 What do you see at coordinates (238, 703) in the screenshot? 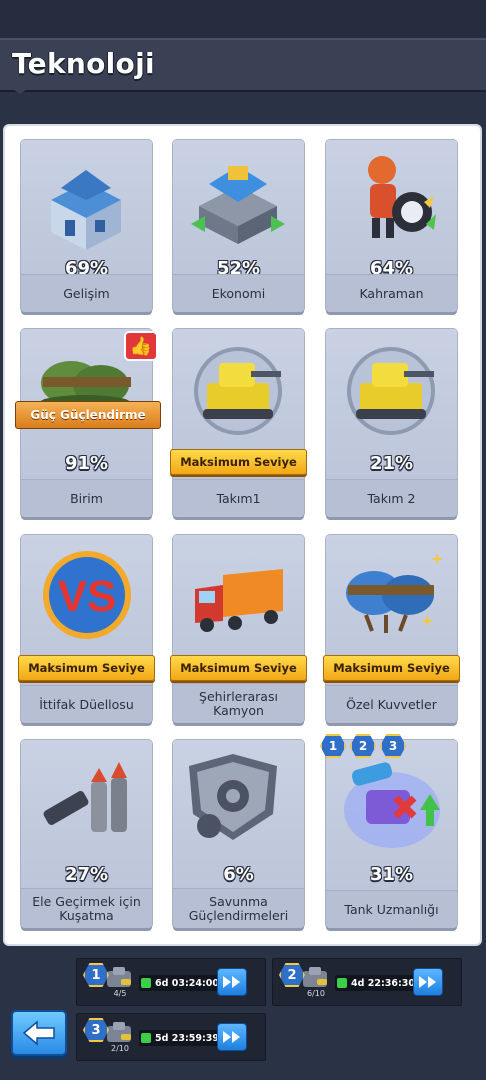
I see `tech-card-label: Şehirlerarası Kamyon` at bounding box center [238, 703].